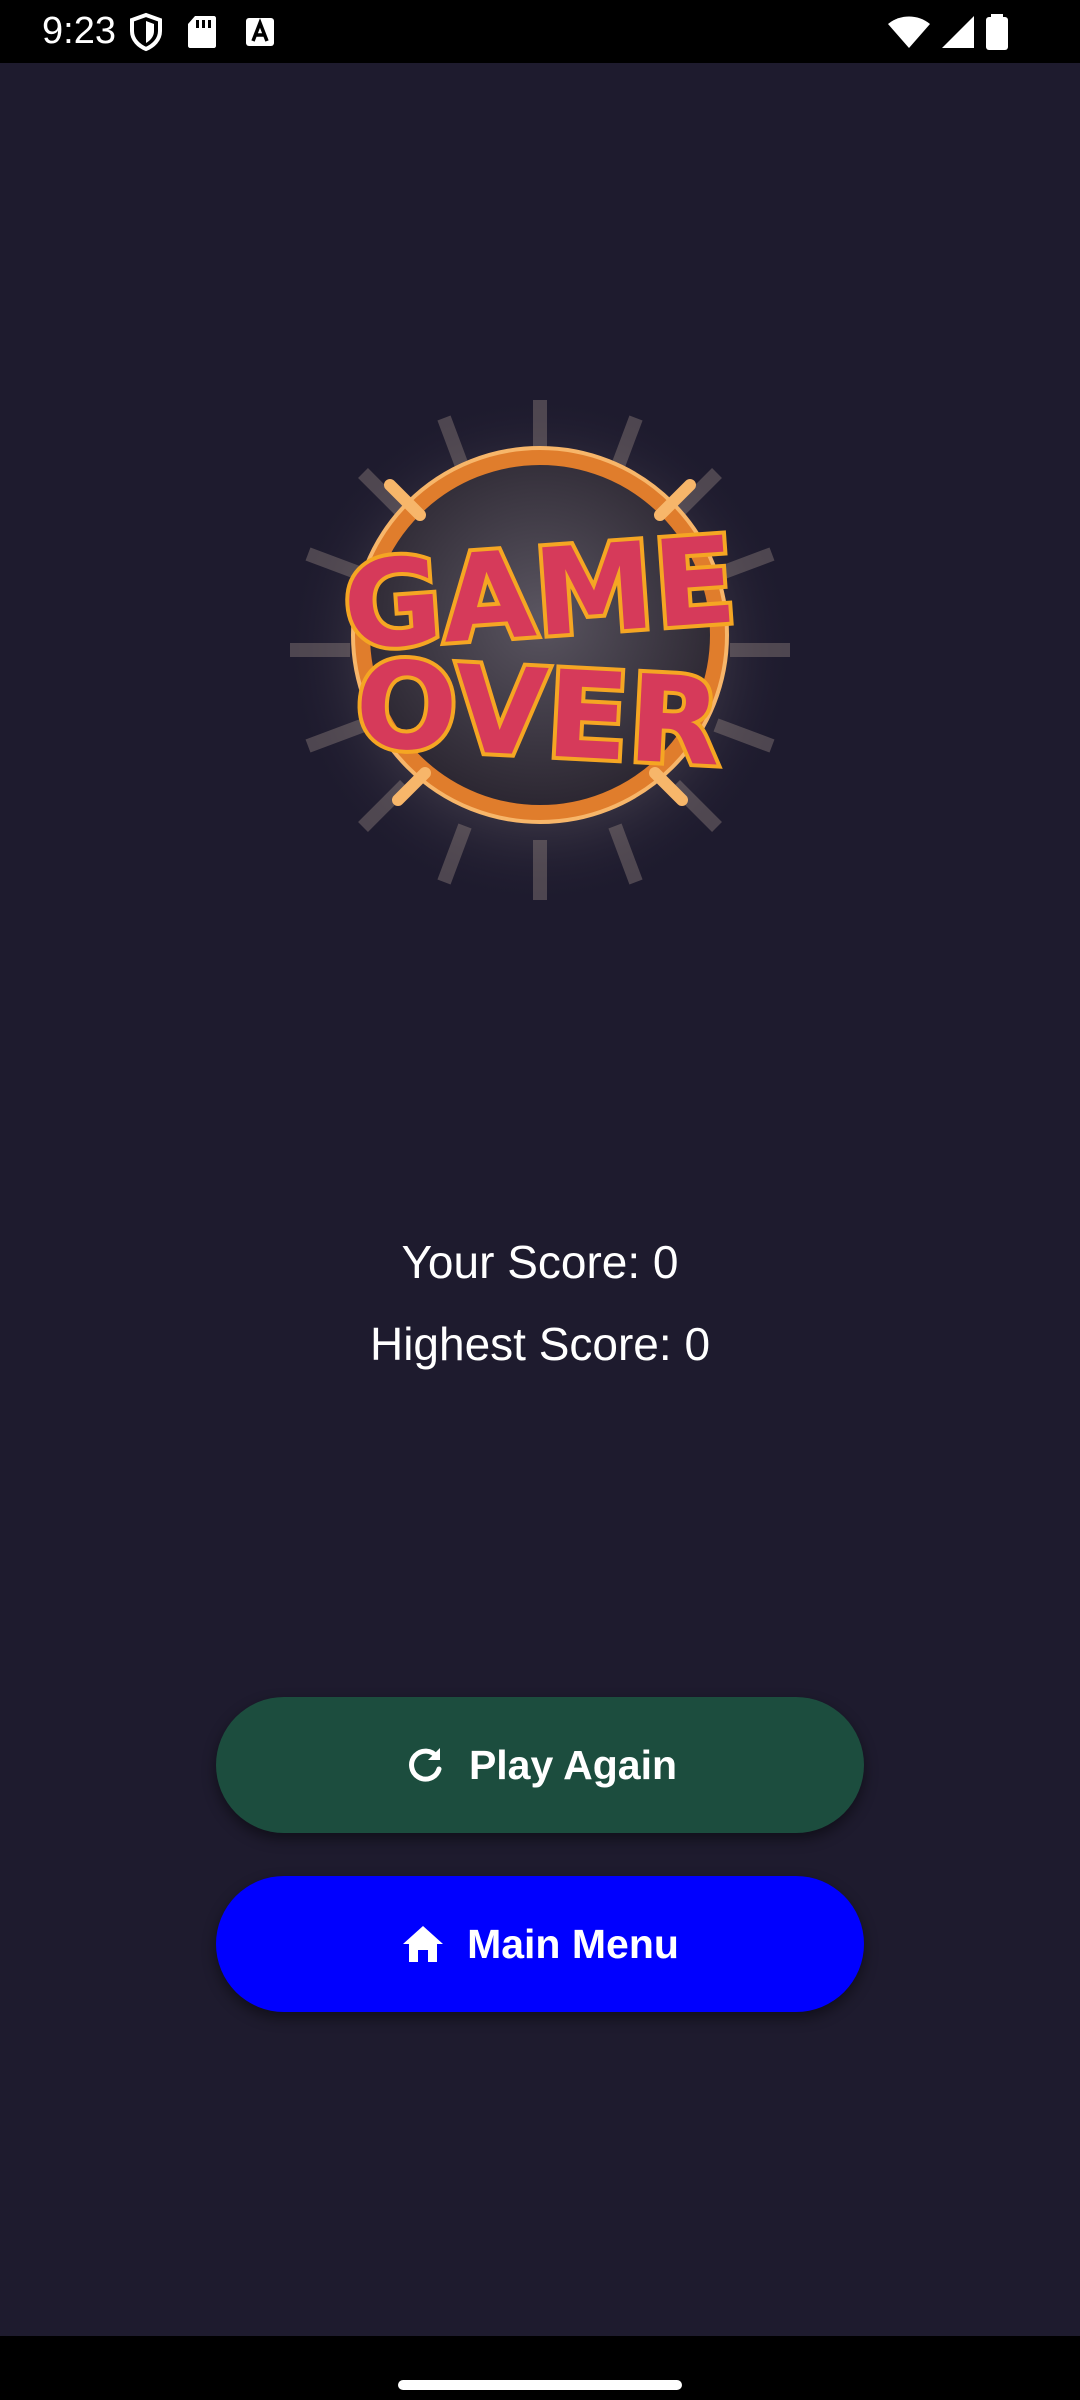 Image resolution: width=1080 pixels, height=2400 pixels. Describe the element at coordinates (540, 2368) in the screenshot. I see `navigation-bar` at that location.